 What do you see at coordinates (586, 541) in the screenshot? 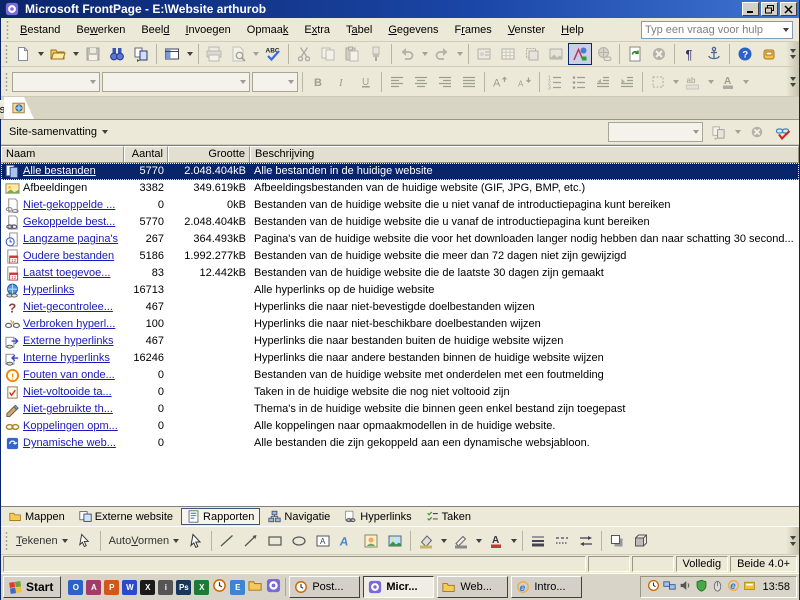
I see `d-arrowstyle-button` at bounding box center [586, 541].